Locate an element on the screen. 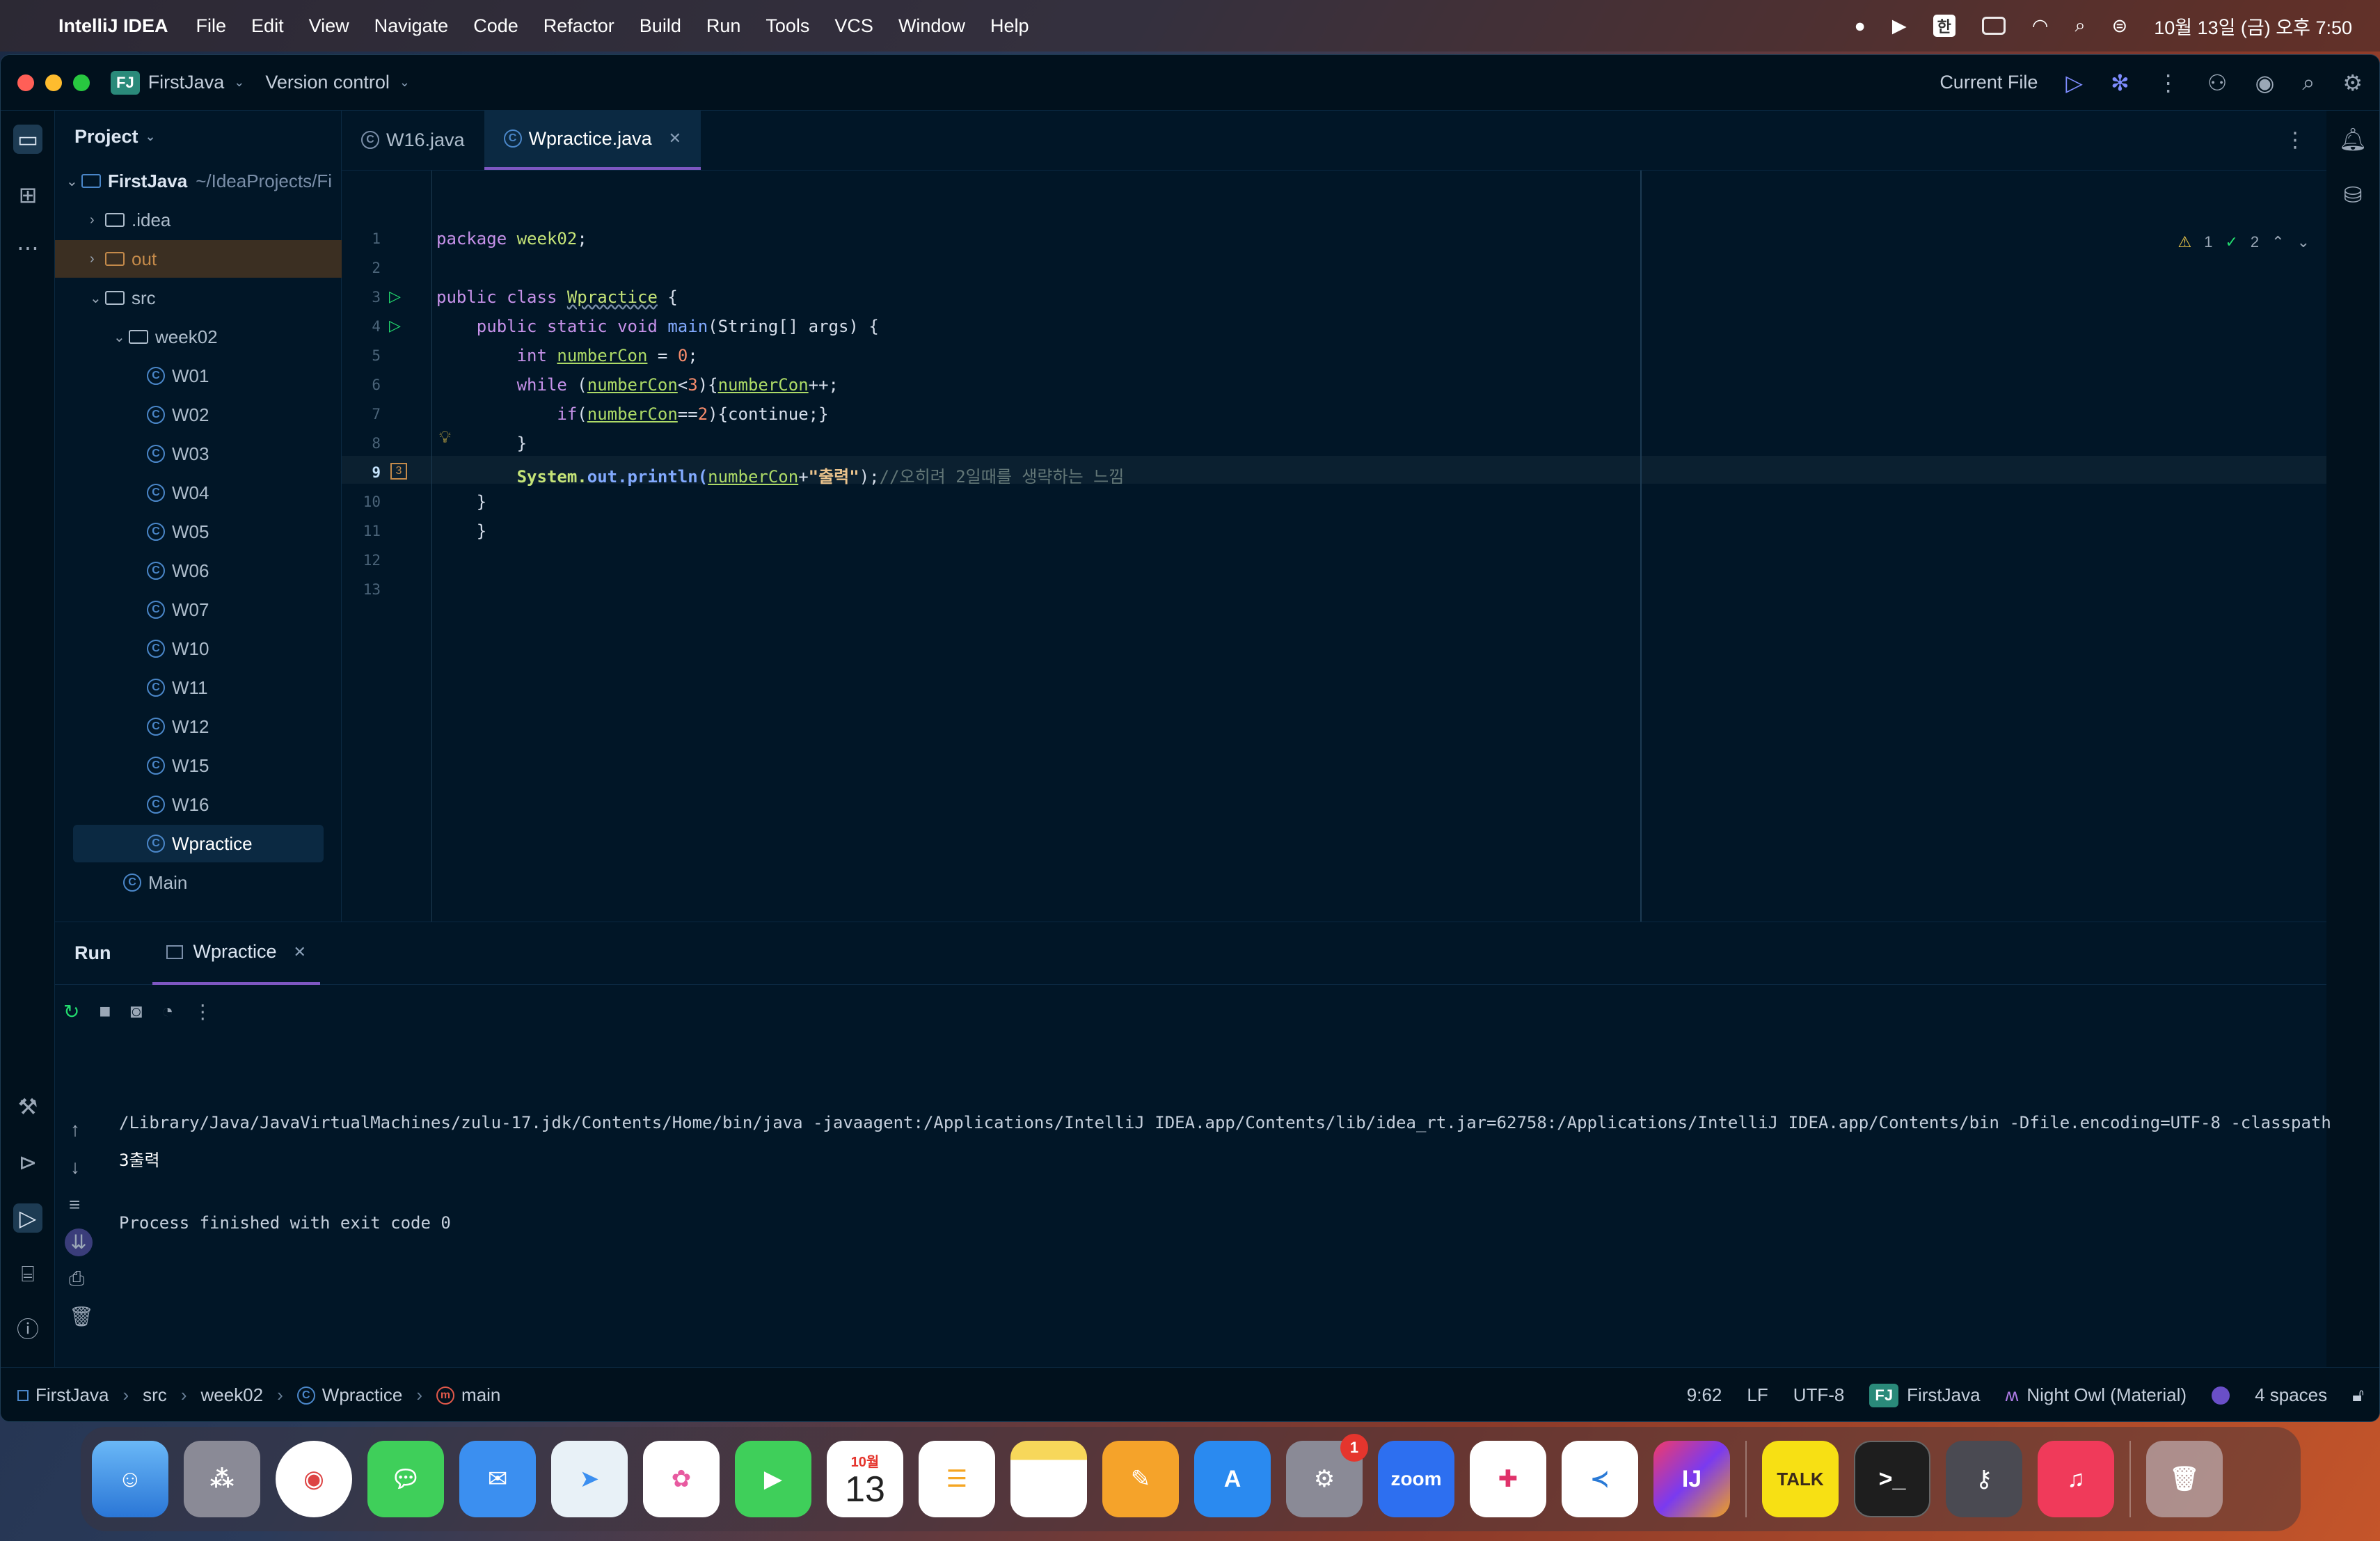 The width and height of the screenshot is (2380, 1541). intellij-icon: IJ is located at coordinates (1692, 1479).